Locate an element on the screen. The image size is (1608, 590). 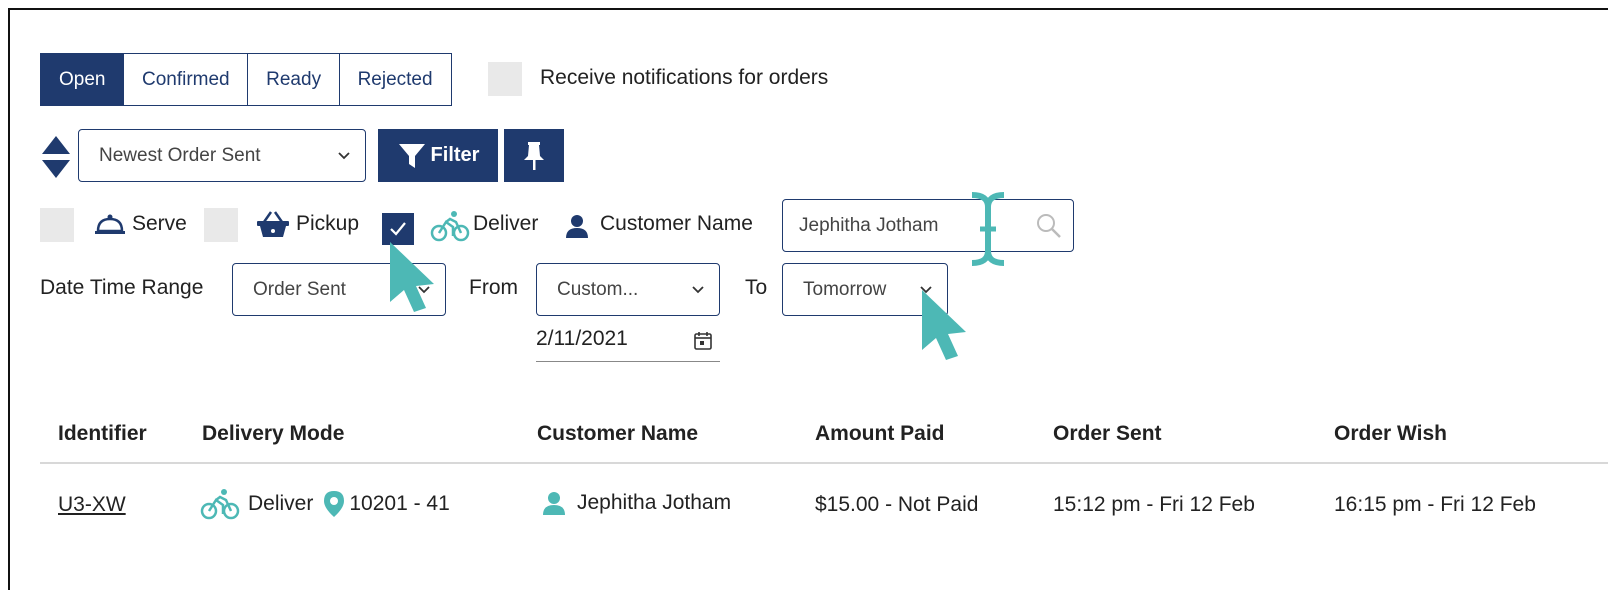
header-customer-name: Customer Name is located at coordinates (618, 433).